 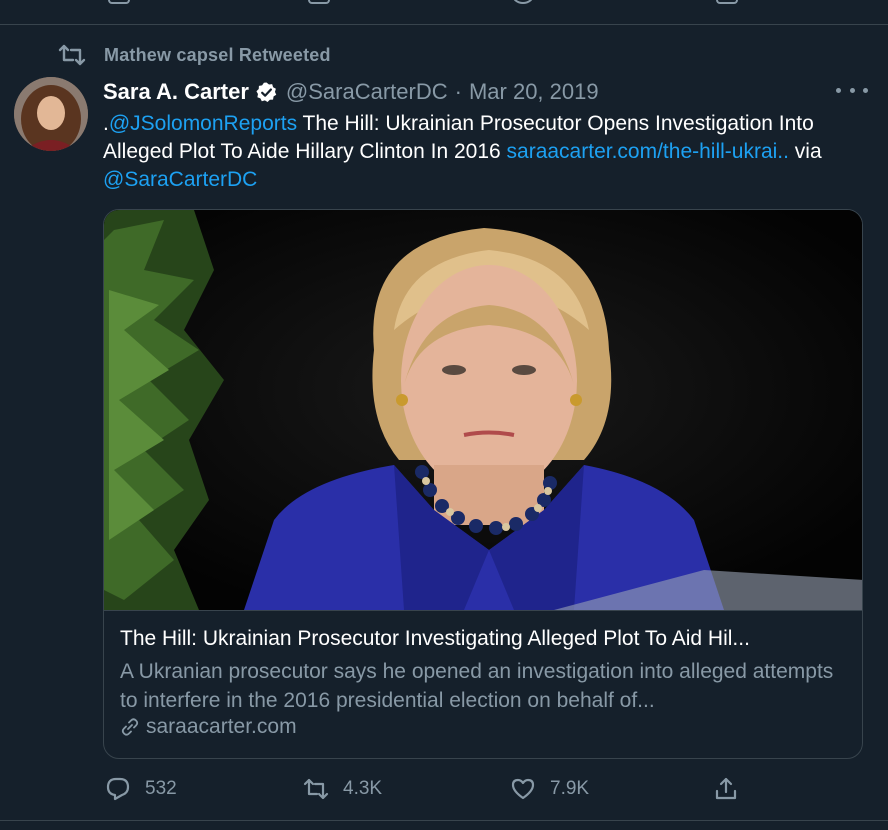 I want to click on tweet-actions: 532 4.3K 7.9K, so click(x=483, y=789).